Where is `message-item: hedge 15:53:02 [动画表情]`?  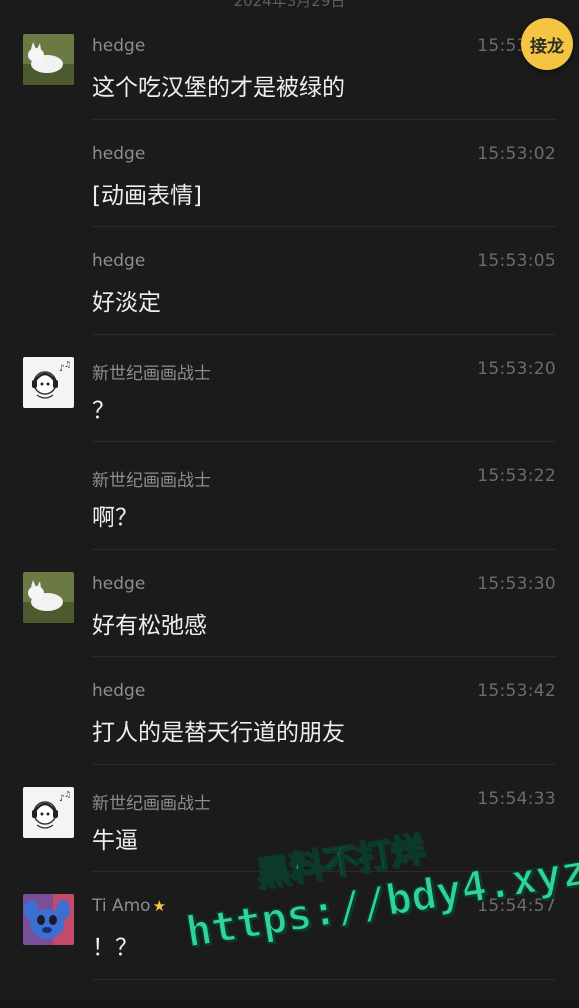 message-item: hedge 15:53:02 [动画表情] is located at coordinates (289, 173).